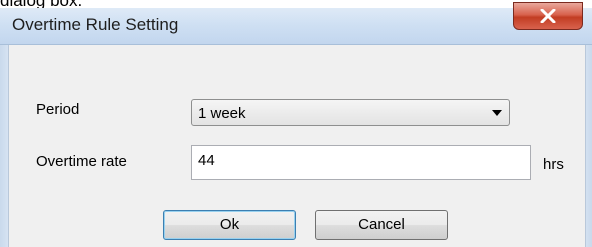  What do you see at coordinates (58, 109) in the screenshot?
I see `period-label: Period` at bounding box center [58, 109].